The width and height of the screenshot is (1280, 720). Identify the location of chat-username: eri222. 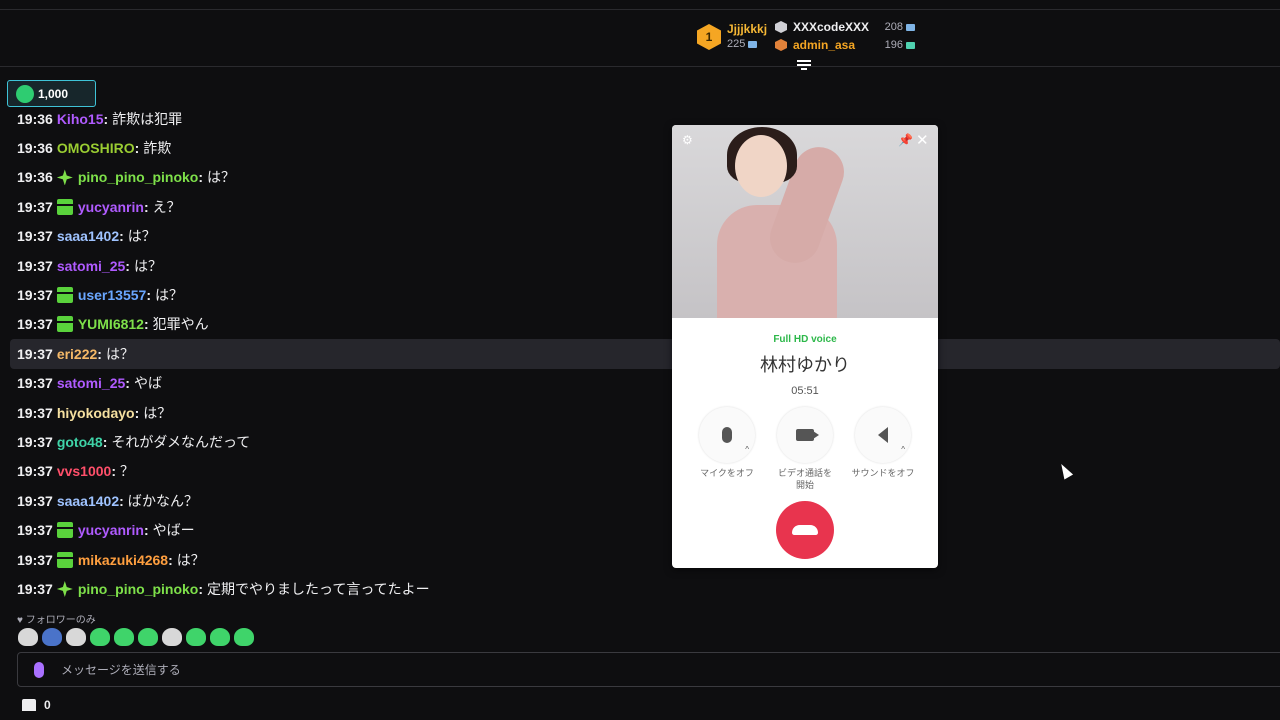
(77, 354).